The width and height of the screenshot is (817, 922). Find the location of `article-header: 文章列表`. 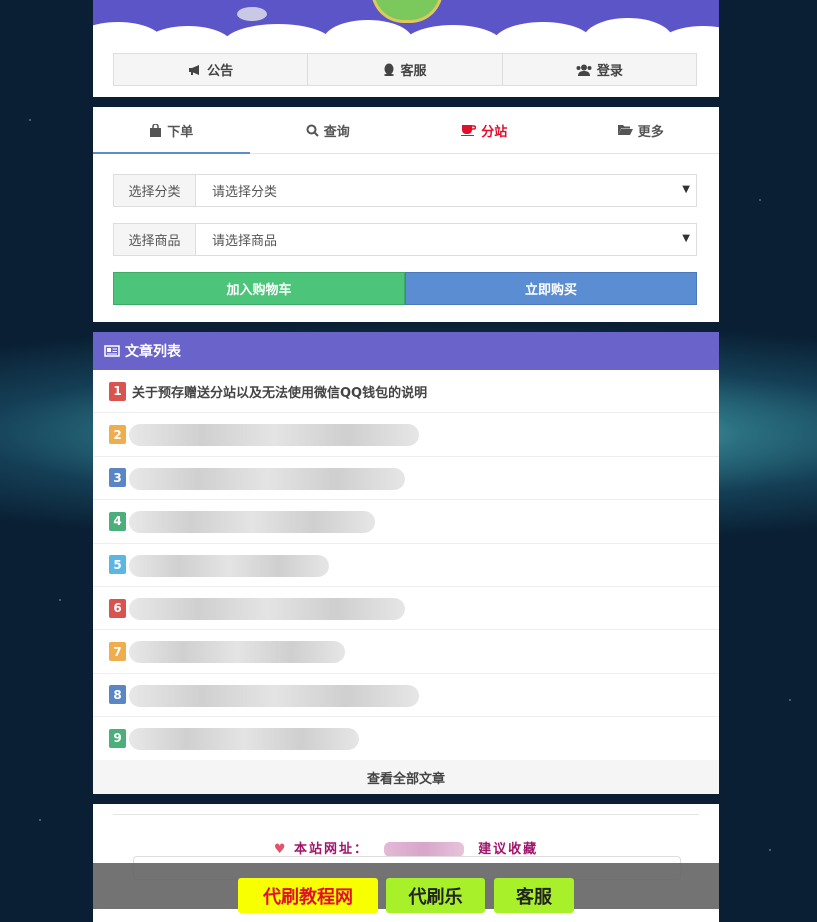

article-header: 文章列表 is located at coordinates (406, 351).